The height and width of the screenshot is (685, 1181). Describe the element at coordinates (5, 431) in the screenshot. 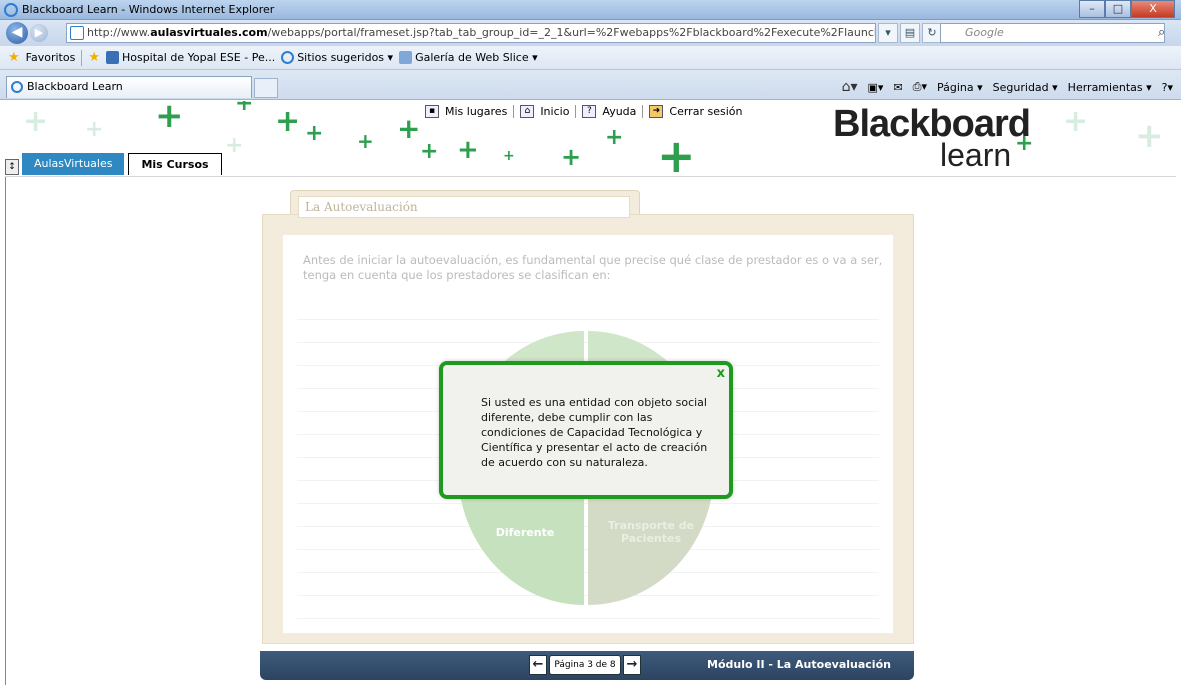

I see `frame-divider` at that location.